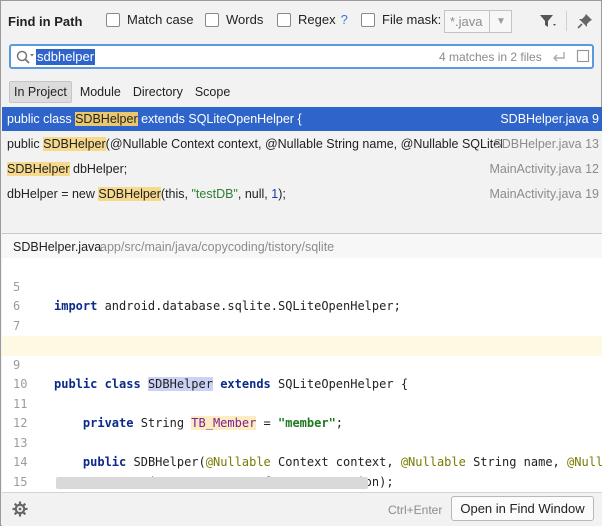 This screenshot has height=526, width=602. What do you see at coordinates (282, 194) in the screenshot?
I see `result-post: );` at bounding box center [282, 194].